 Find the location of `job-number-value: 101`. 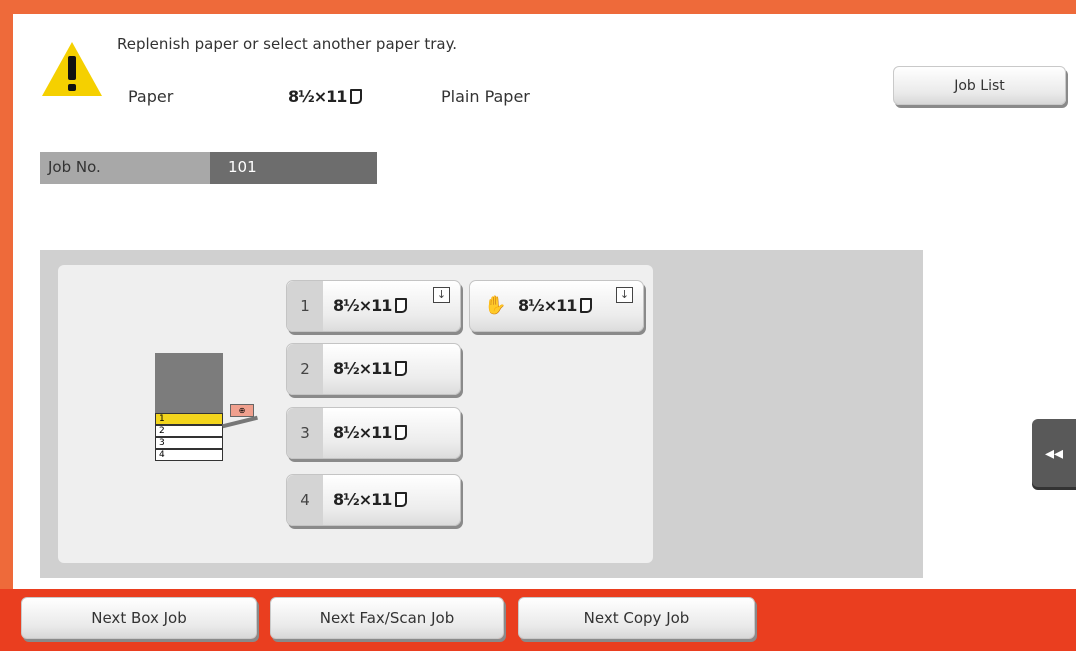

job-number-value: 101 is located at coordinates (293, 168).